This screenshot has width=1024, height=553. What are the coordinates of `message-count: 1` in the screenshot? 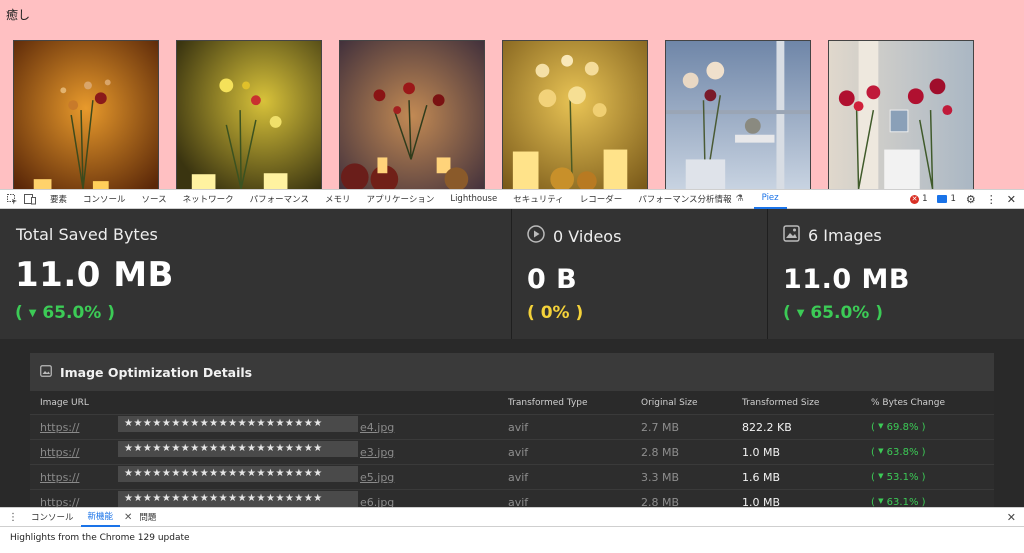 It's located at (953, 199).